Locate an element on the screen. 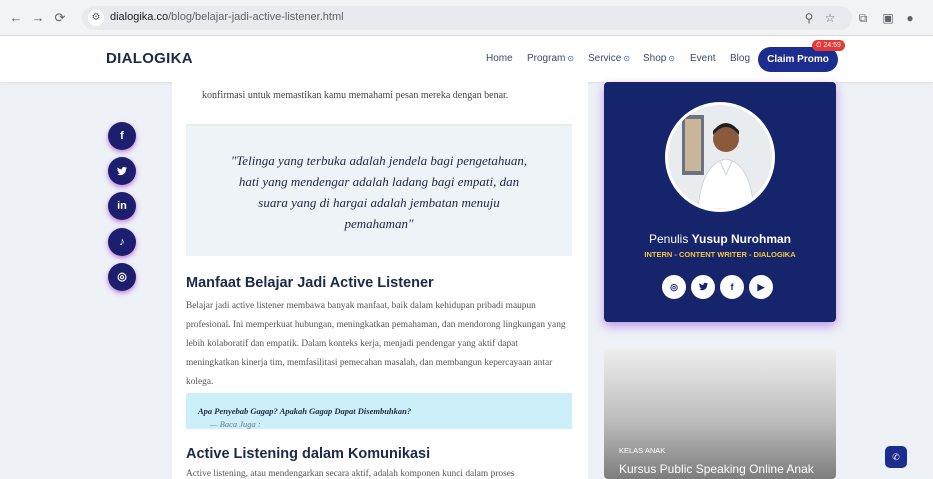 This screenshot has width=933, height=479. heading-benefits: Manfaat Belajar Jadi Active Listener is located at coordinates (310, 283).